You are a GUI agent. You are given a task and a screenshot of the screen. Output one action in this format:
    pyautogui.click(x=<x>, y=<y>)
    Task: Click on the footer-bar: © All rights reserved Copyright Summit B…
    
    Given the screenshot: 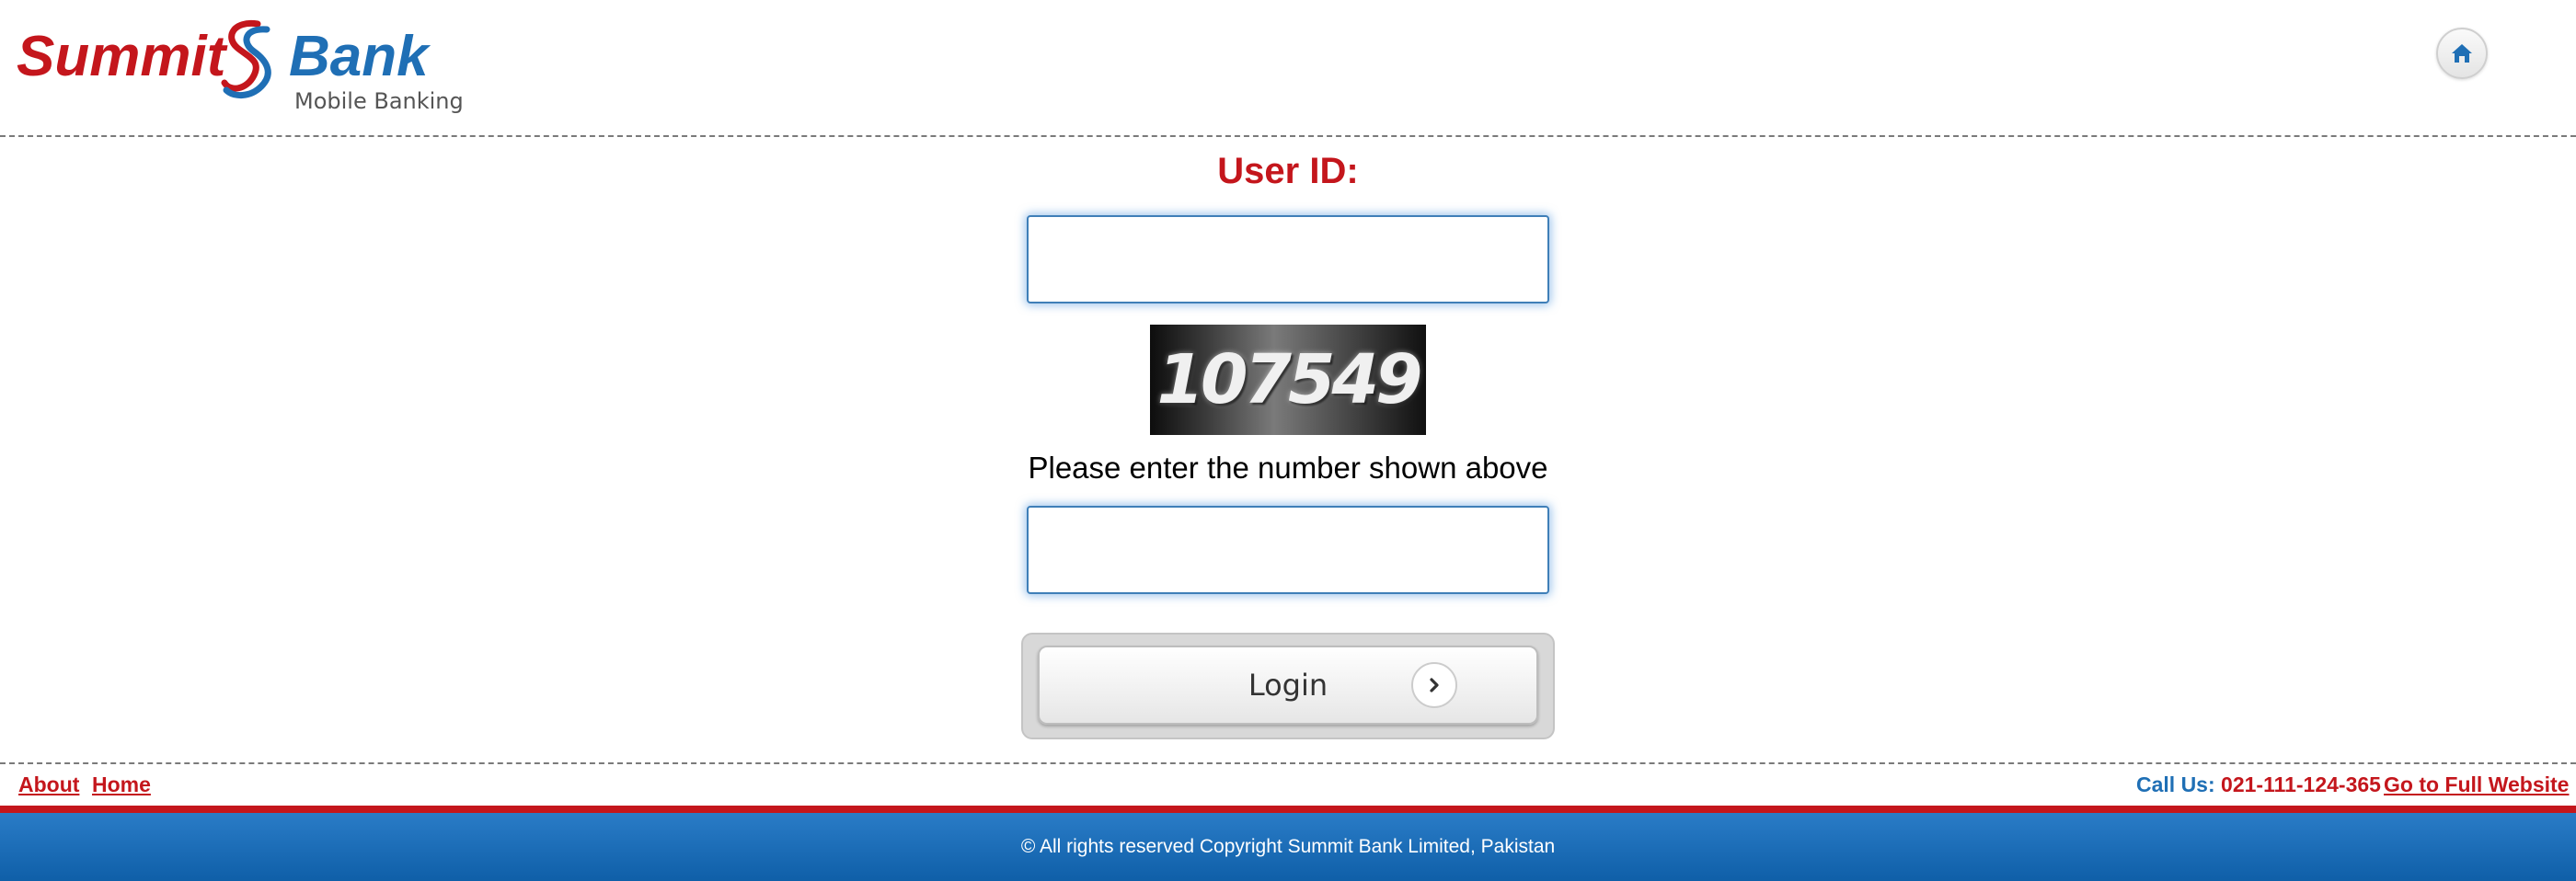 What is the action you would take?
    pyautogui.click(x=1288, y=847)
    